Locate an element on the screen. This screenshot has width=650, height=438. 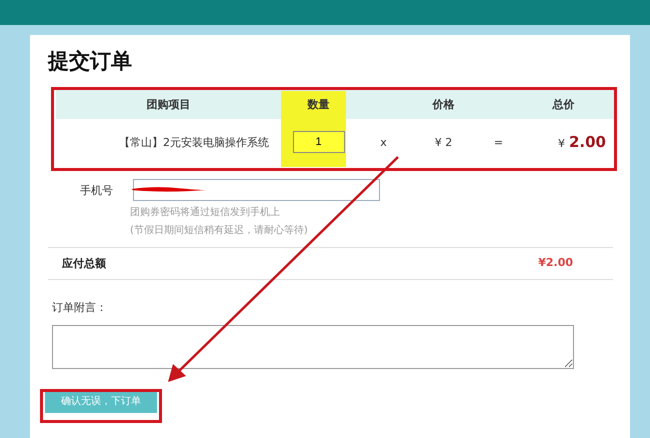
column-header: 价格 is located at coordinates (443, 104).